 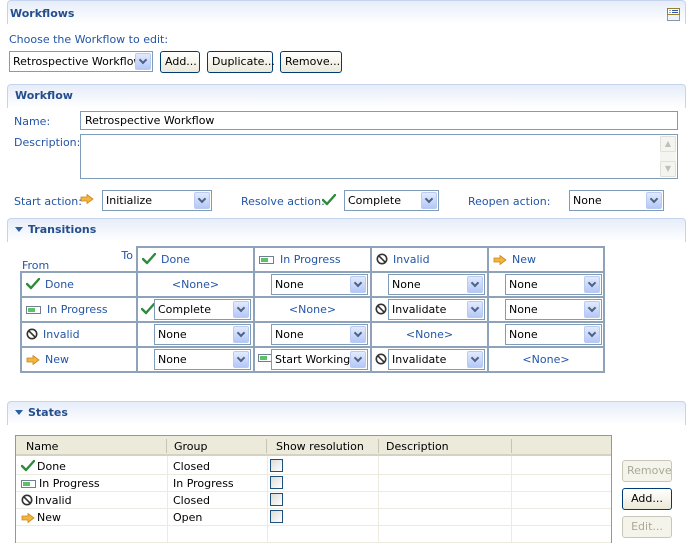 I want to click on resolve-action-select: Complete, so click(x=391, y=200).